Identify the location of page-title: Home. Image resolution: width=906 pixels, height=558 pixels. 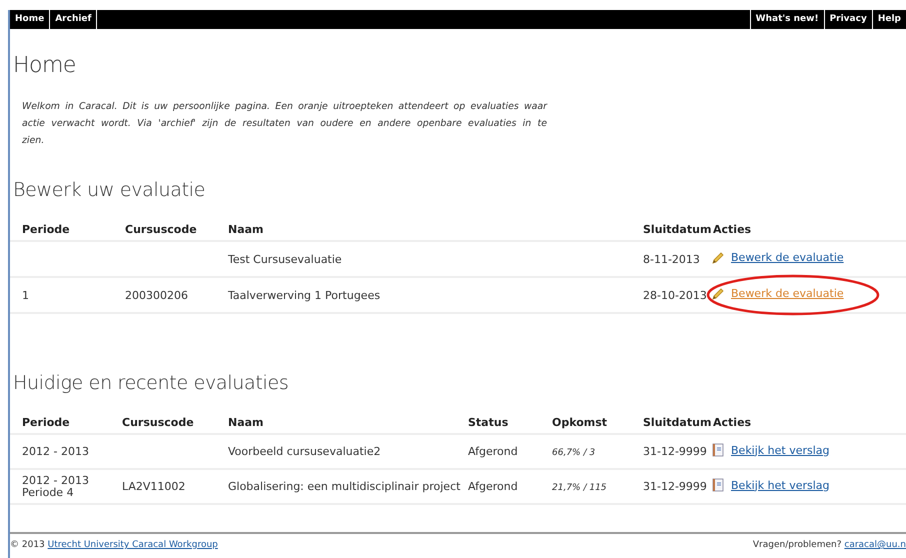
(45, 65).